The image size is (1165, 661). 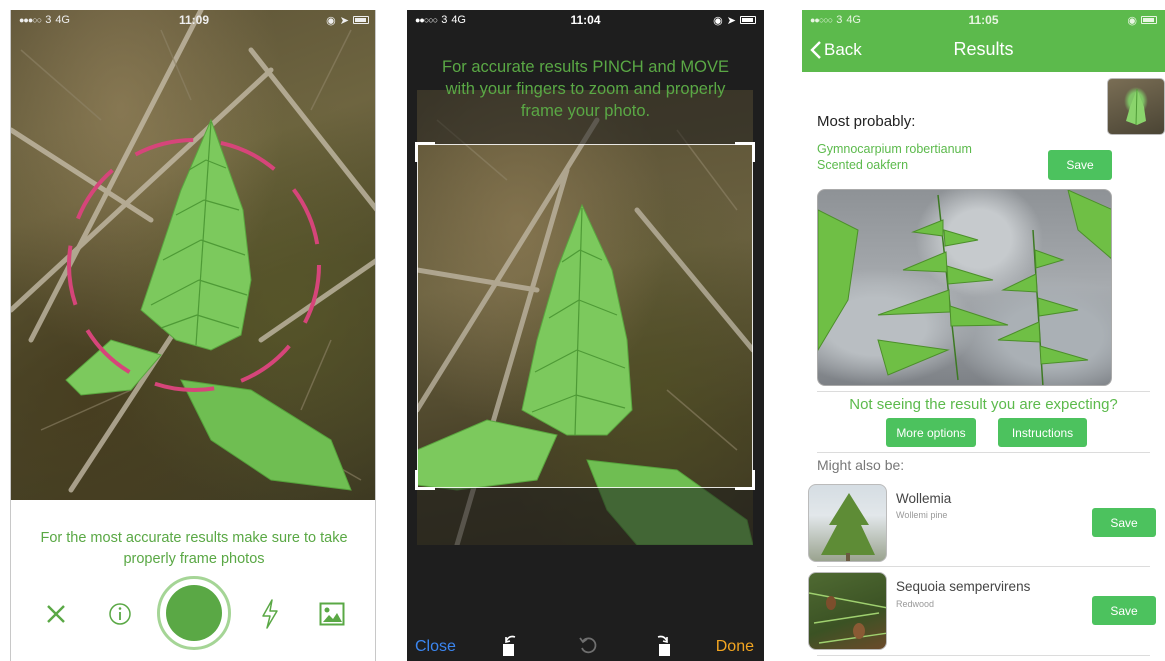 I want to click on clock-label: 11:04, so click(x=585, y=20).